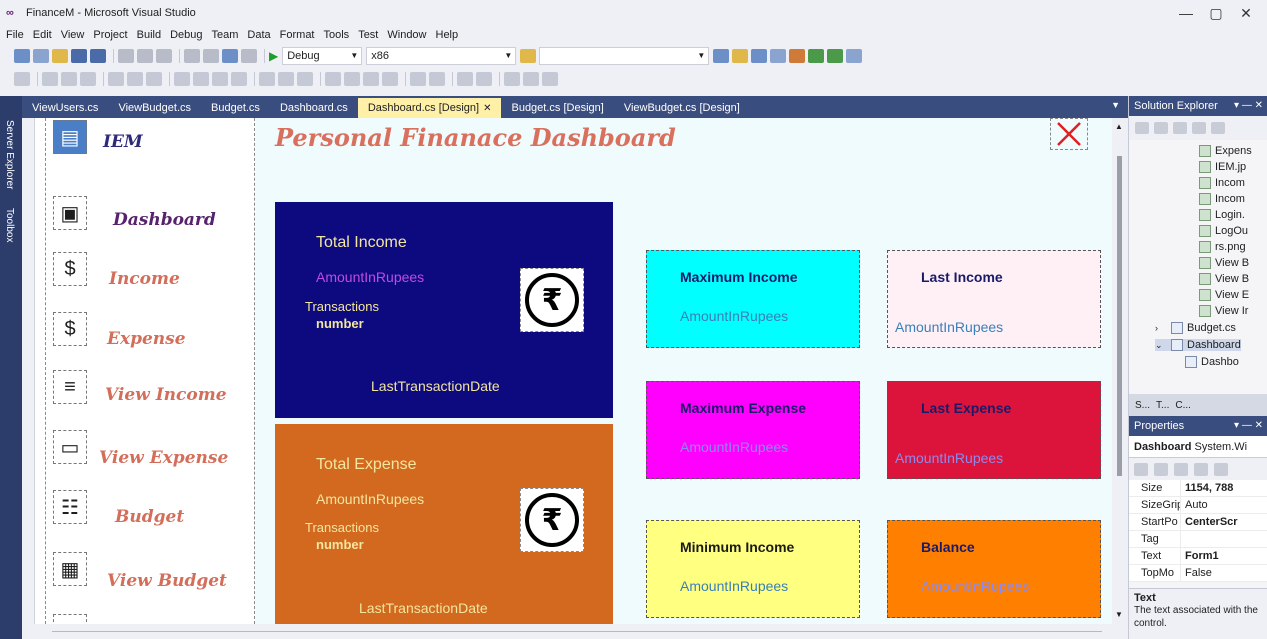 This screenshot has height=639, width=1267. Describe the element at coordinates (70, 447) in the screenshot. I see `nav-item-view-expense: ▭` at that location.